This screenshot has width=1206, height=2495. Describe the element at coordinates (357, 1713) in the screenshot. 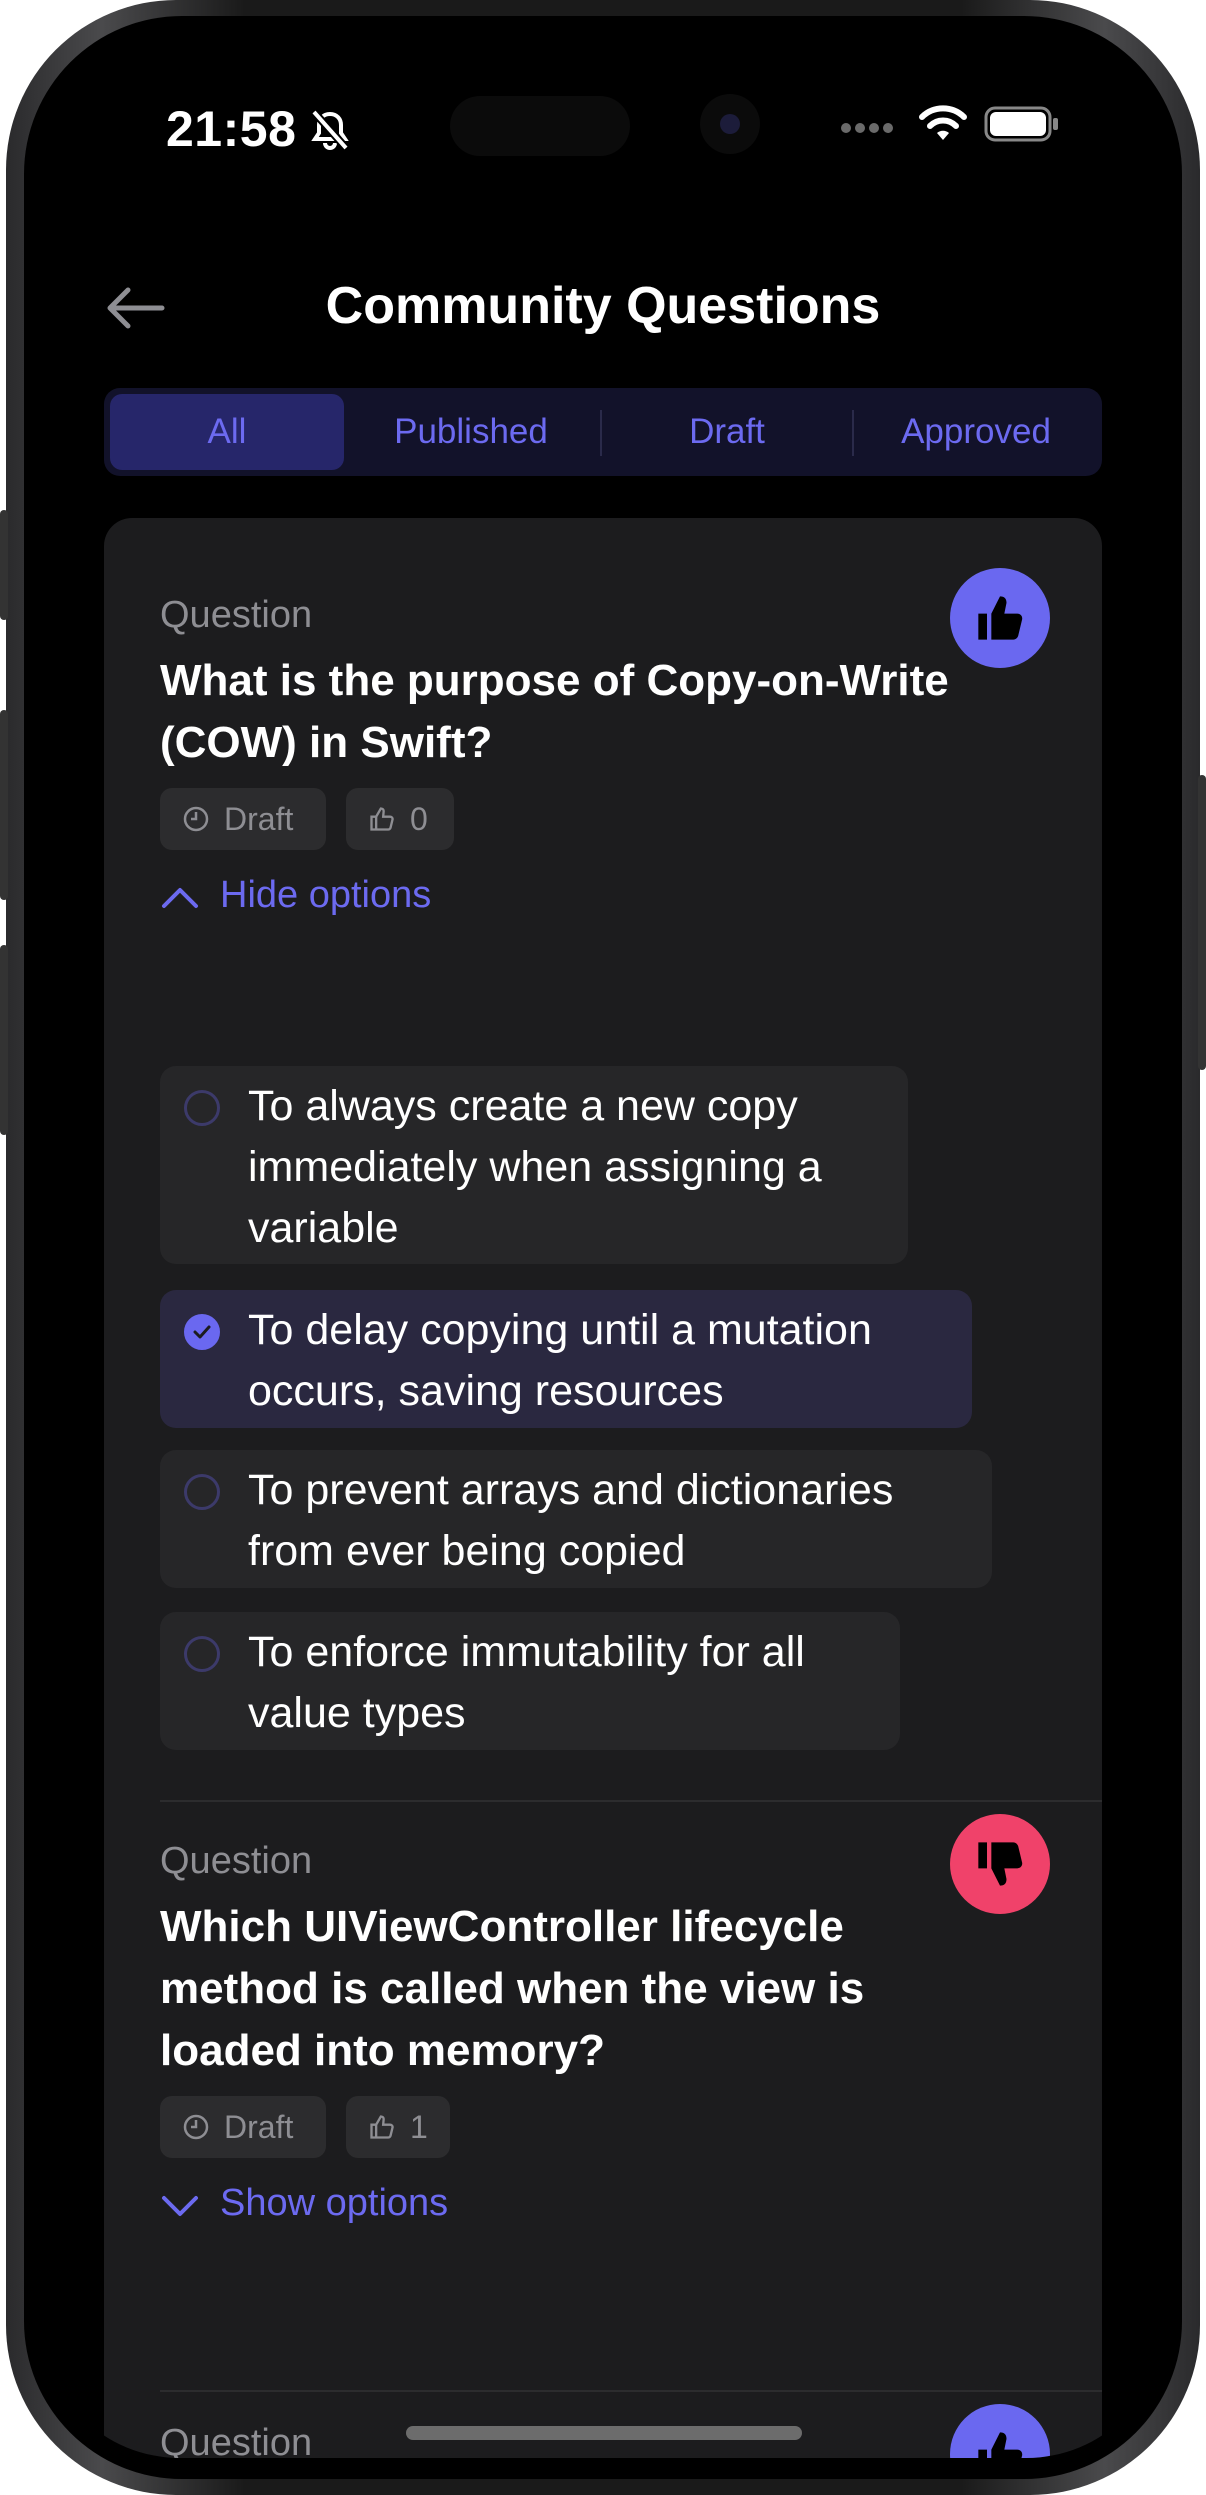

I see `option-text-line: value types` at that location.